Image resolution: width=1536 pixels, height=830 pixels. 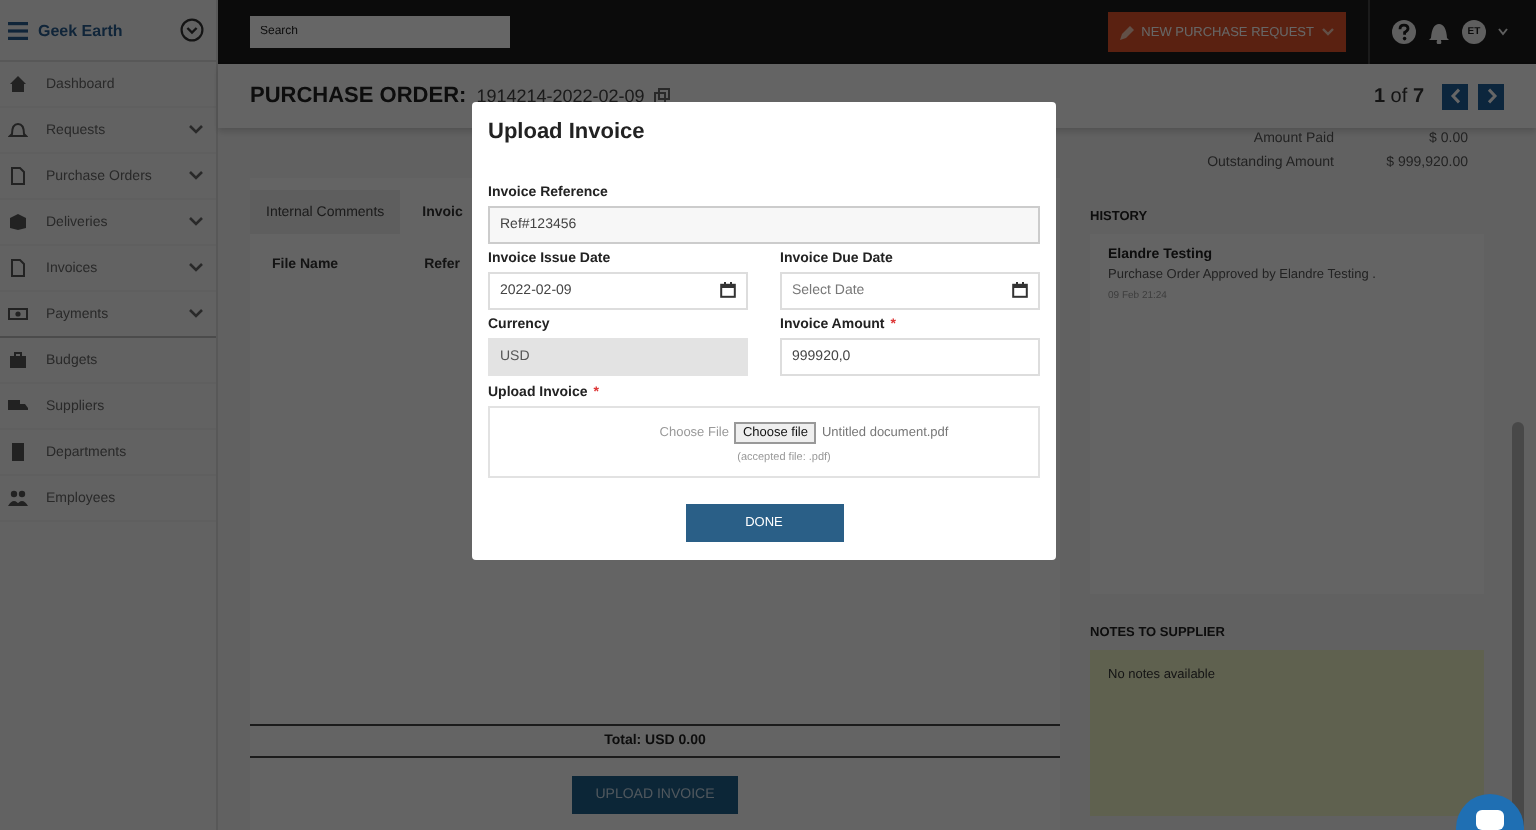 I want to click on copy-icon, so click(x=662, y=96).